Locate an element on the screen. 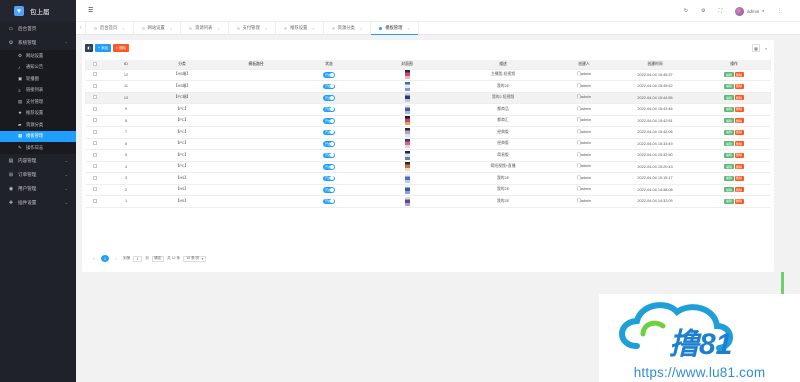  sidebar-subitem: ▰ 资源分类 is located at coordinates (38, 125).